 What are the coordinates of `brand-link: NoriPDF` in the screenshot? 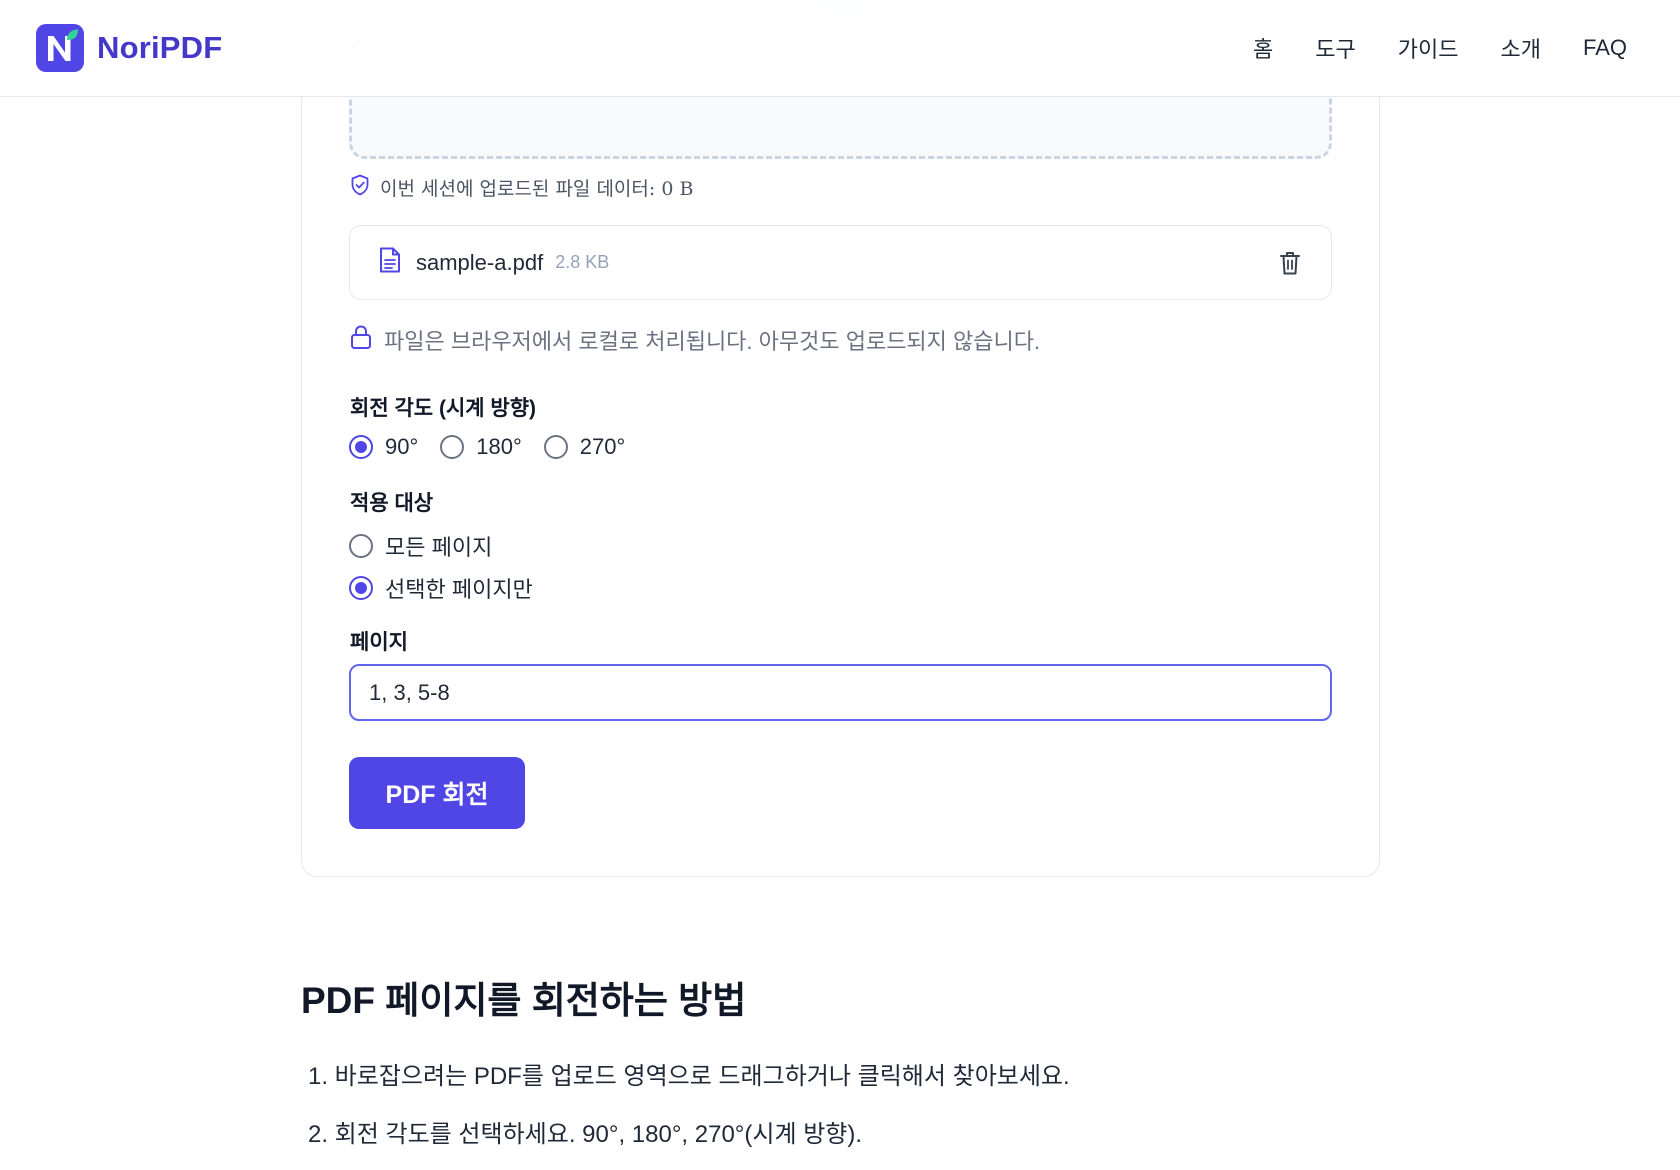 It's located at (129, 48).